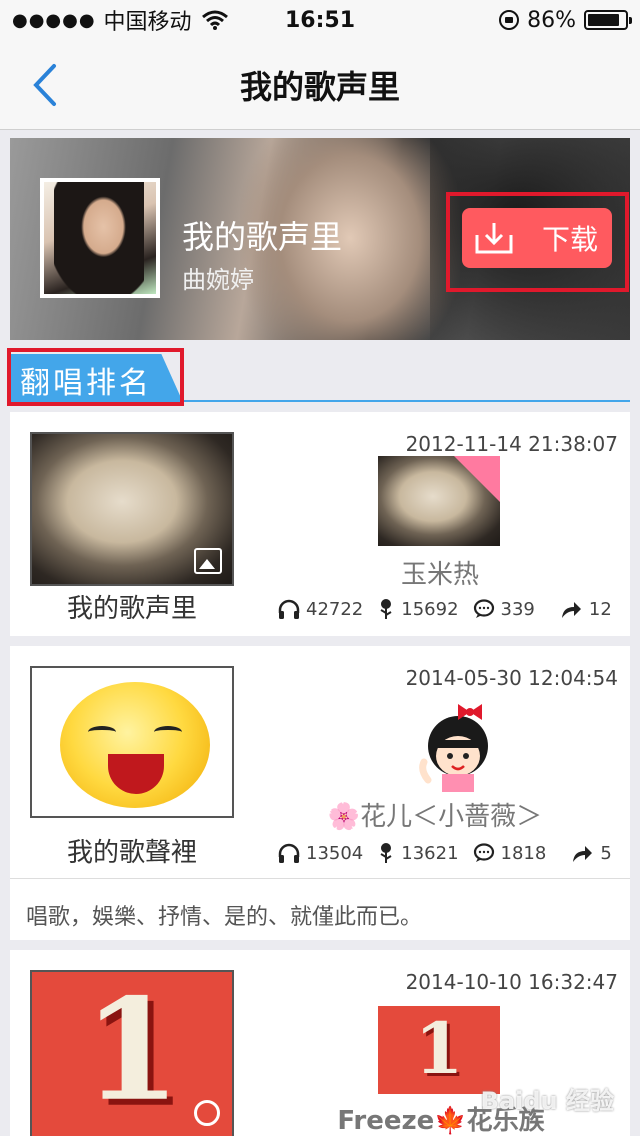 Image resolution: width=640 pixels, height=1136 pixels. I want to click on ranking-highlight-box, so click(95, 377).